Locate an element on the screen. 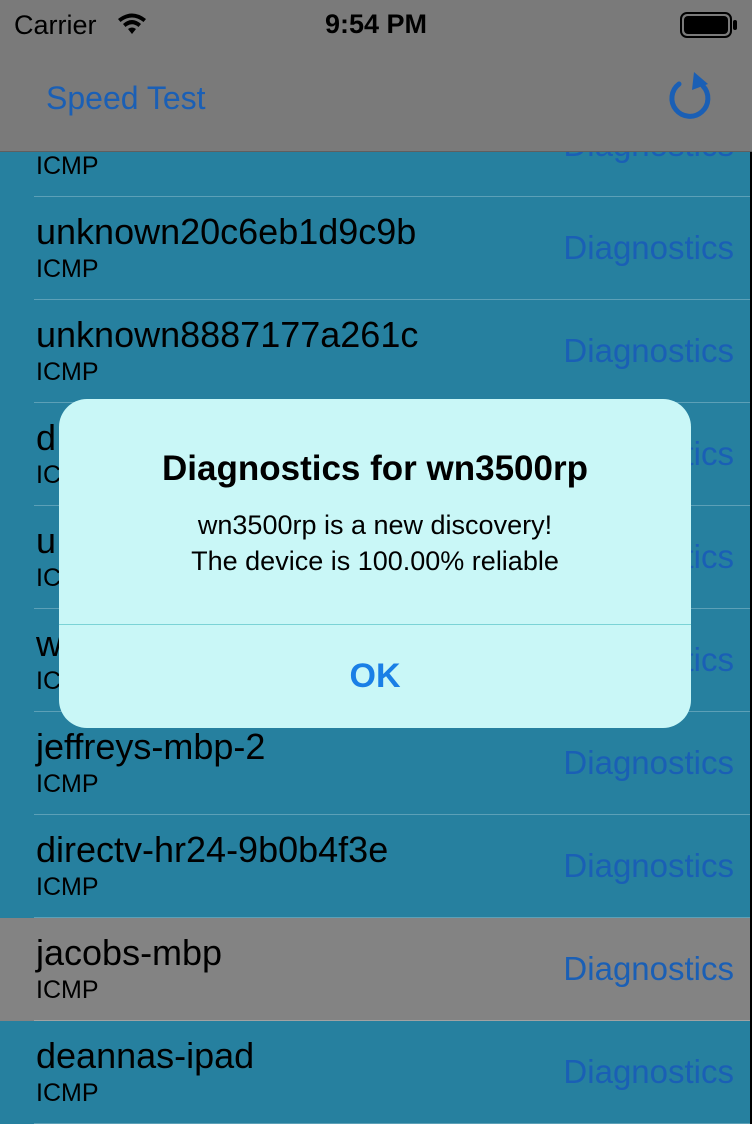 The image size is (752, 1124). table-row: jacobs-mbp ICMP Diagnostics is located at coordinates (376, 969).